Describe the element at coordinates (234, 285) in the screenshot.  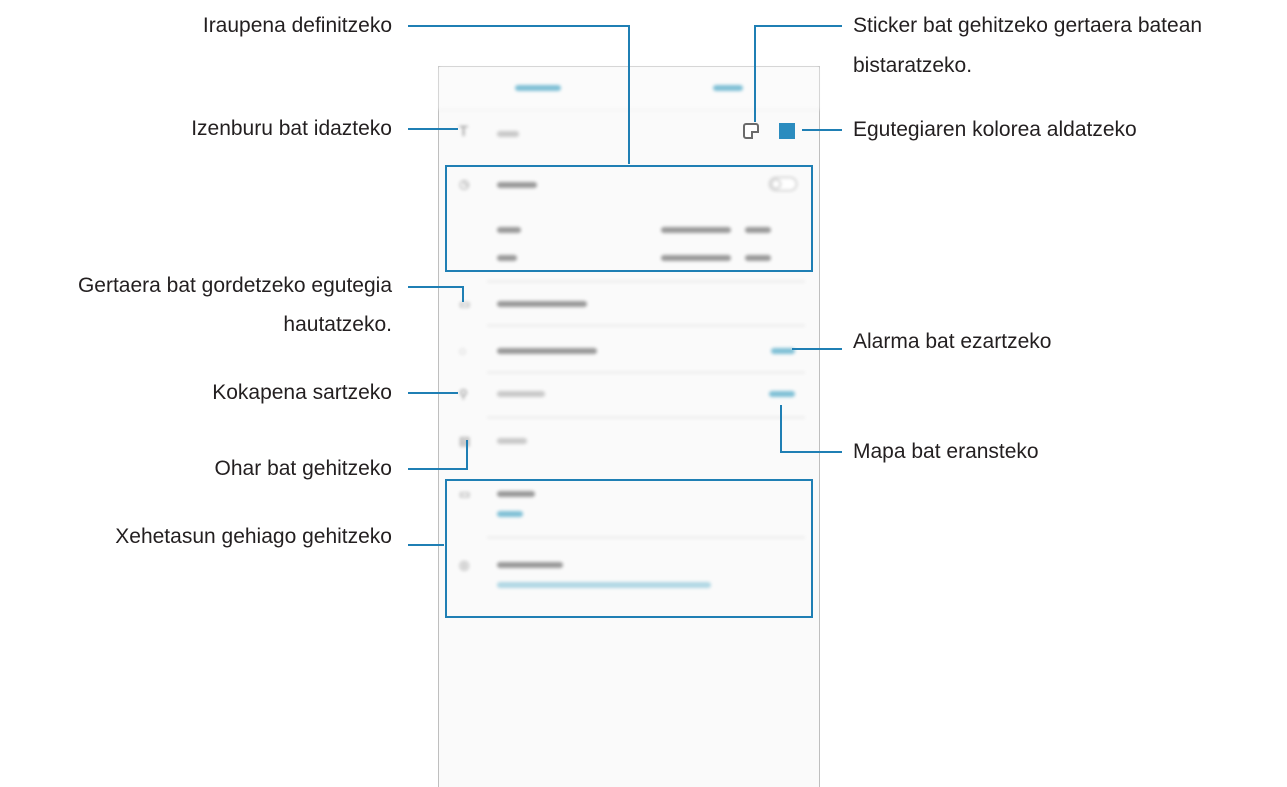
I see `callout-calendar-line1: Gertaera bat gordetzeko egutegia` at that location.